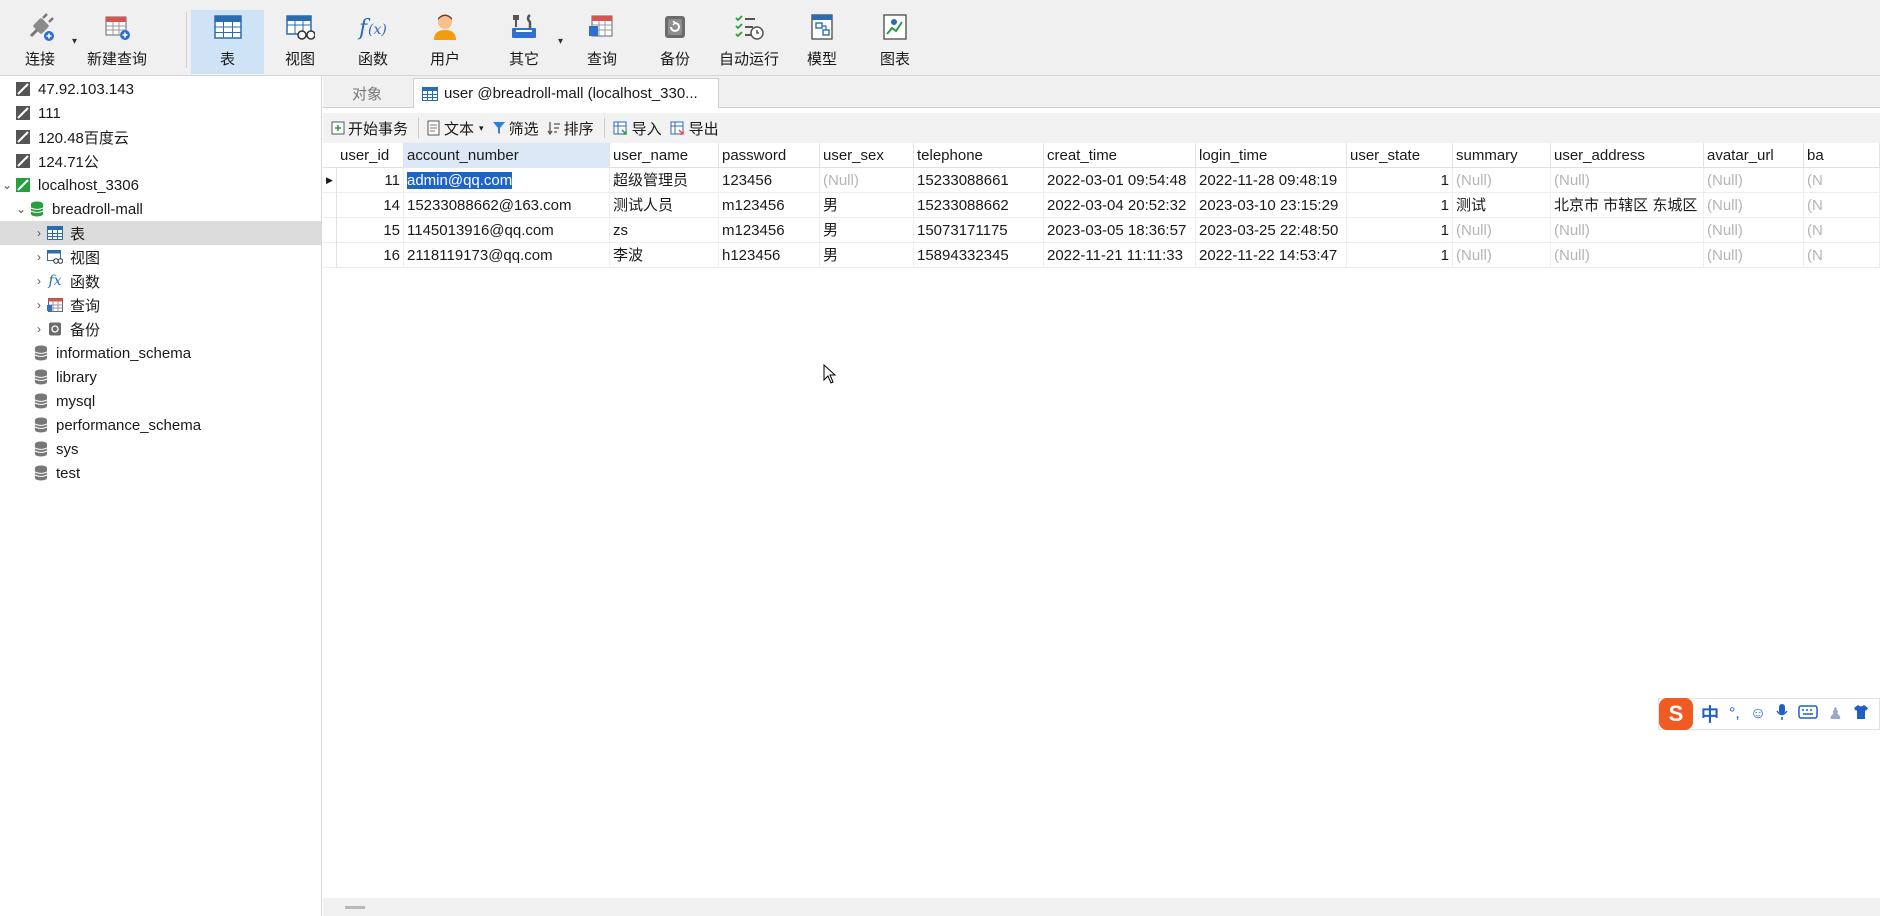 The image size is (1880, 916). Describe the element at coordinates (1627, 205) in the screenshot. I see `cell-user-address: 北京市 市辖区 东城区` at that location.